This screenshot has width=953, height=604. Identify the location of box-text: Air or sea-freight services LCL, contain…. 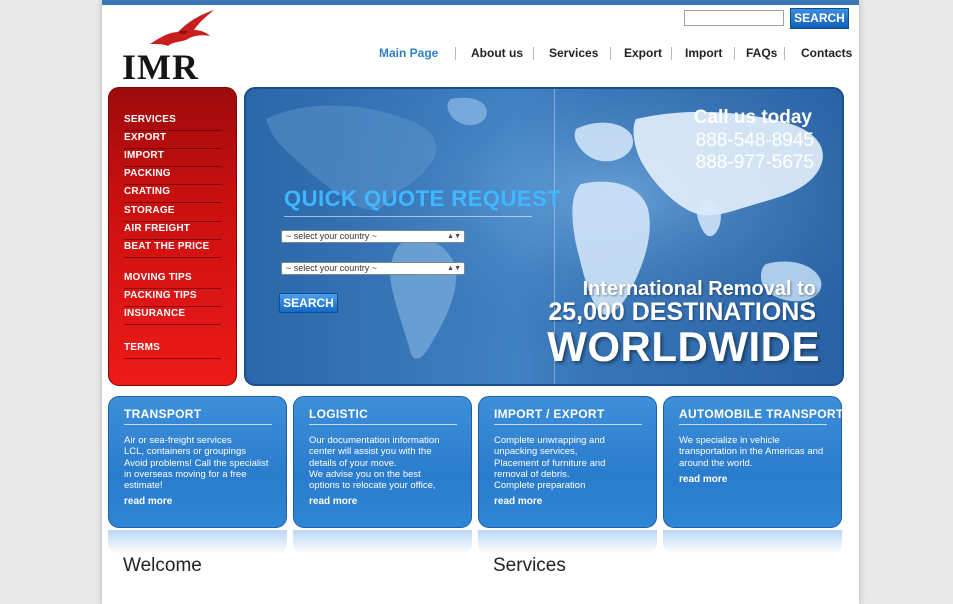
(201, 463).